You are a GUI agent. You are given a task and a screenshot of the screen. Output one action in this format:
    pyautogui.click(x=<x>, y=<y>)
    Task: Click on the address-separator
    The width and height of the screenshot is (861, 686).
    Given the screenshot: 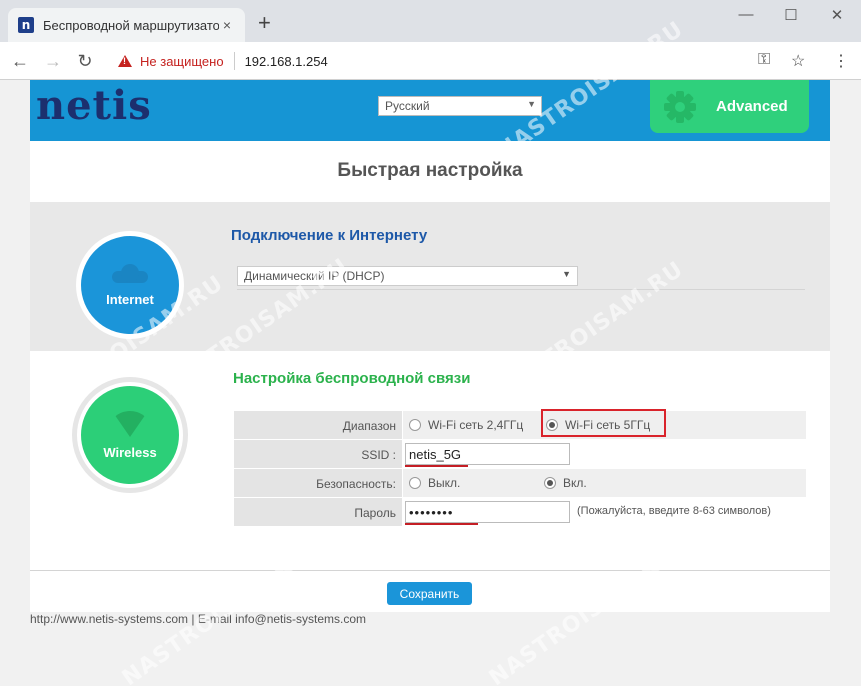 What is the action you would take?
    pyautogui.click(x=234, y=61)
    